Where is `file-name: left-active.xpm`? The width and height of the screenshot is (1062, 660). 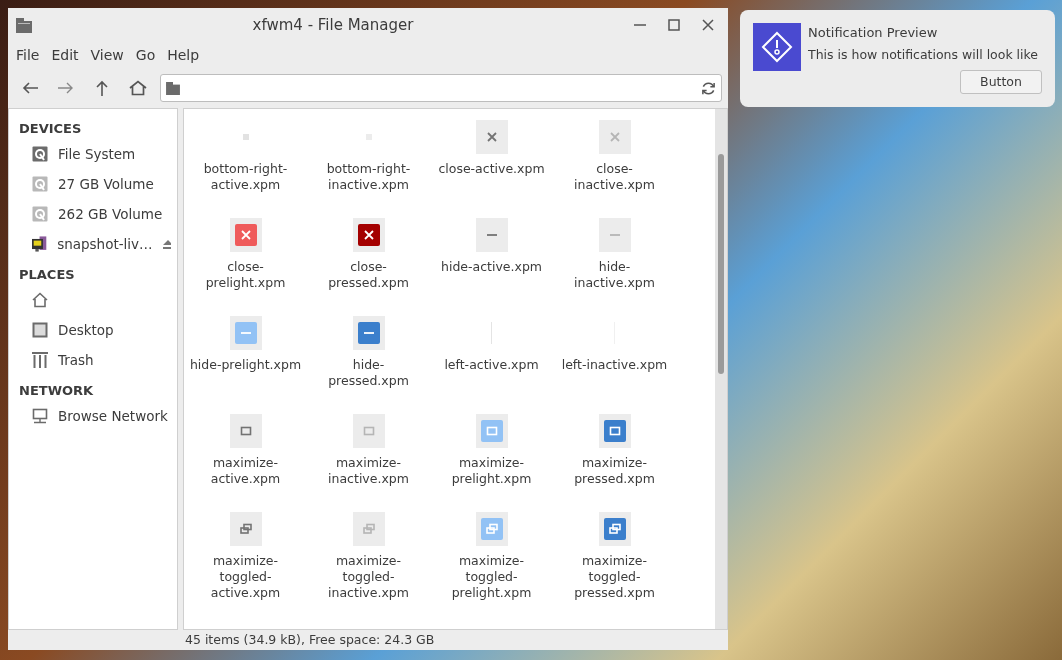
file-name: left-active.xpm is located at coordinates (491, 365).